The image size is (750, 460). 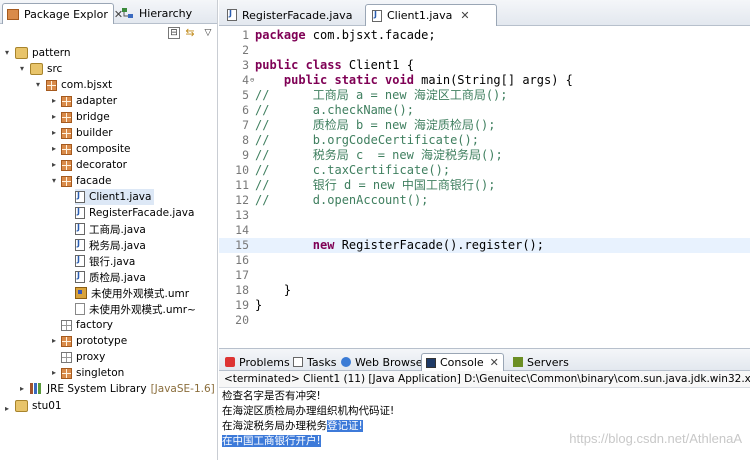 I want to click on tab-console: Console ✕, so click(x=462, y=362).